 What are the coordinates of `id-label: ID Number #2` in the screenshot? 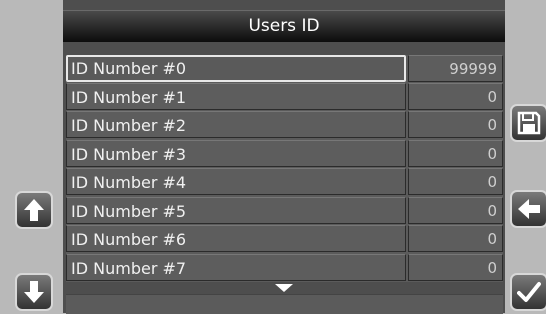 It's located at (236, 124).